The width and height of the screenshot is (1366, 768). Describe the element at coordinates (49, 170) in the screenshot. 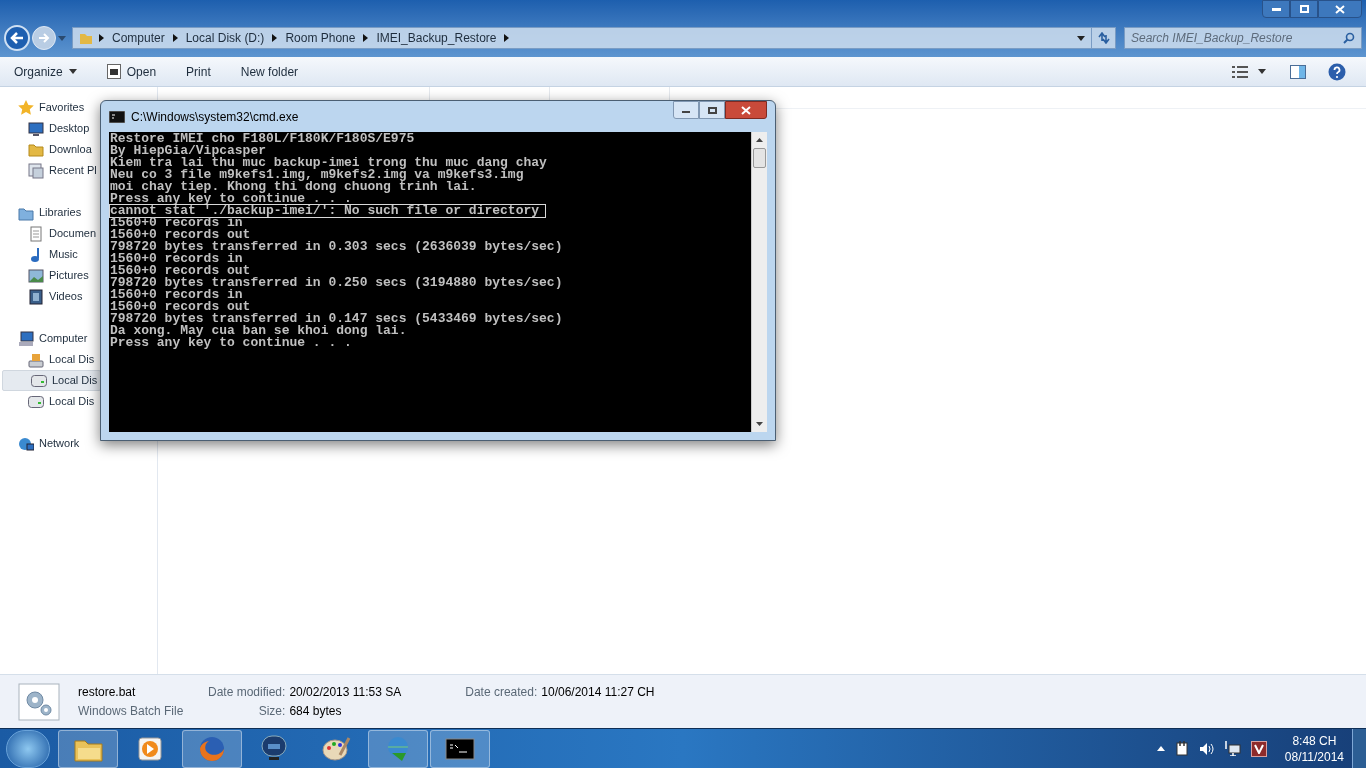

I see `nav-item: Recent Pl` at that location.